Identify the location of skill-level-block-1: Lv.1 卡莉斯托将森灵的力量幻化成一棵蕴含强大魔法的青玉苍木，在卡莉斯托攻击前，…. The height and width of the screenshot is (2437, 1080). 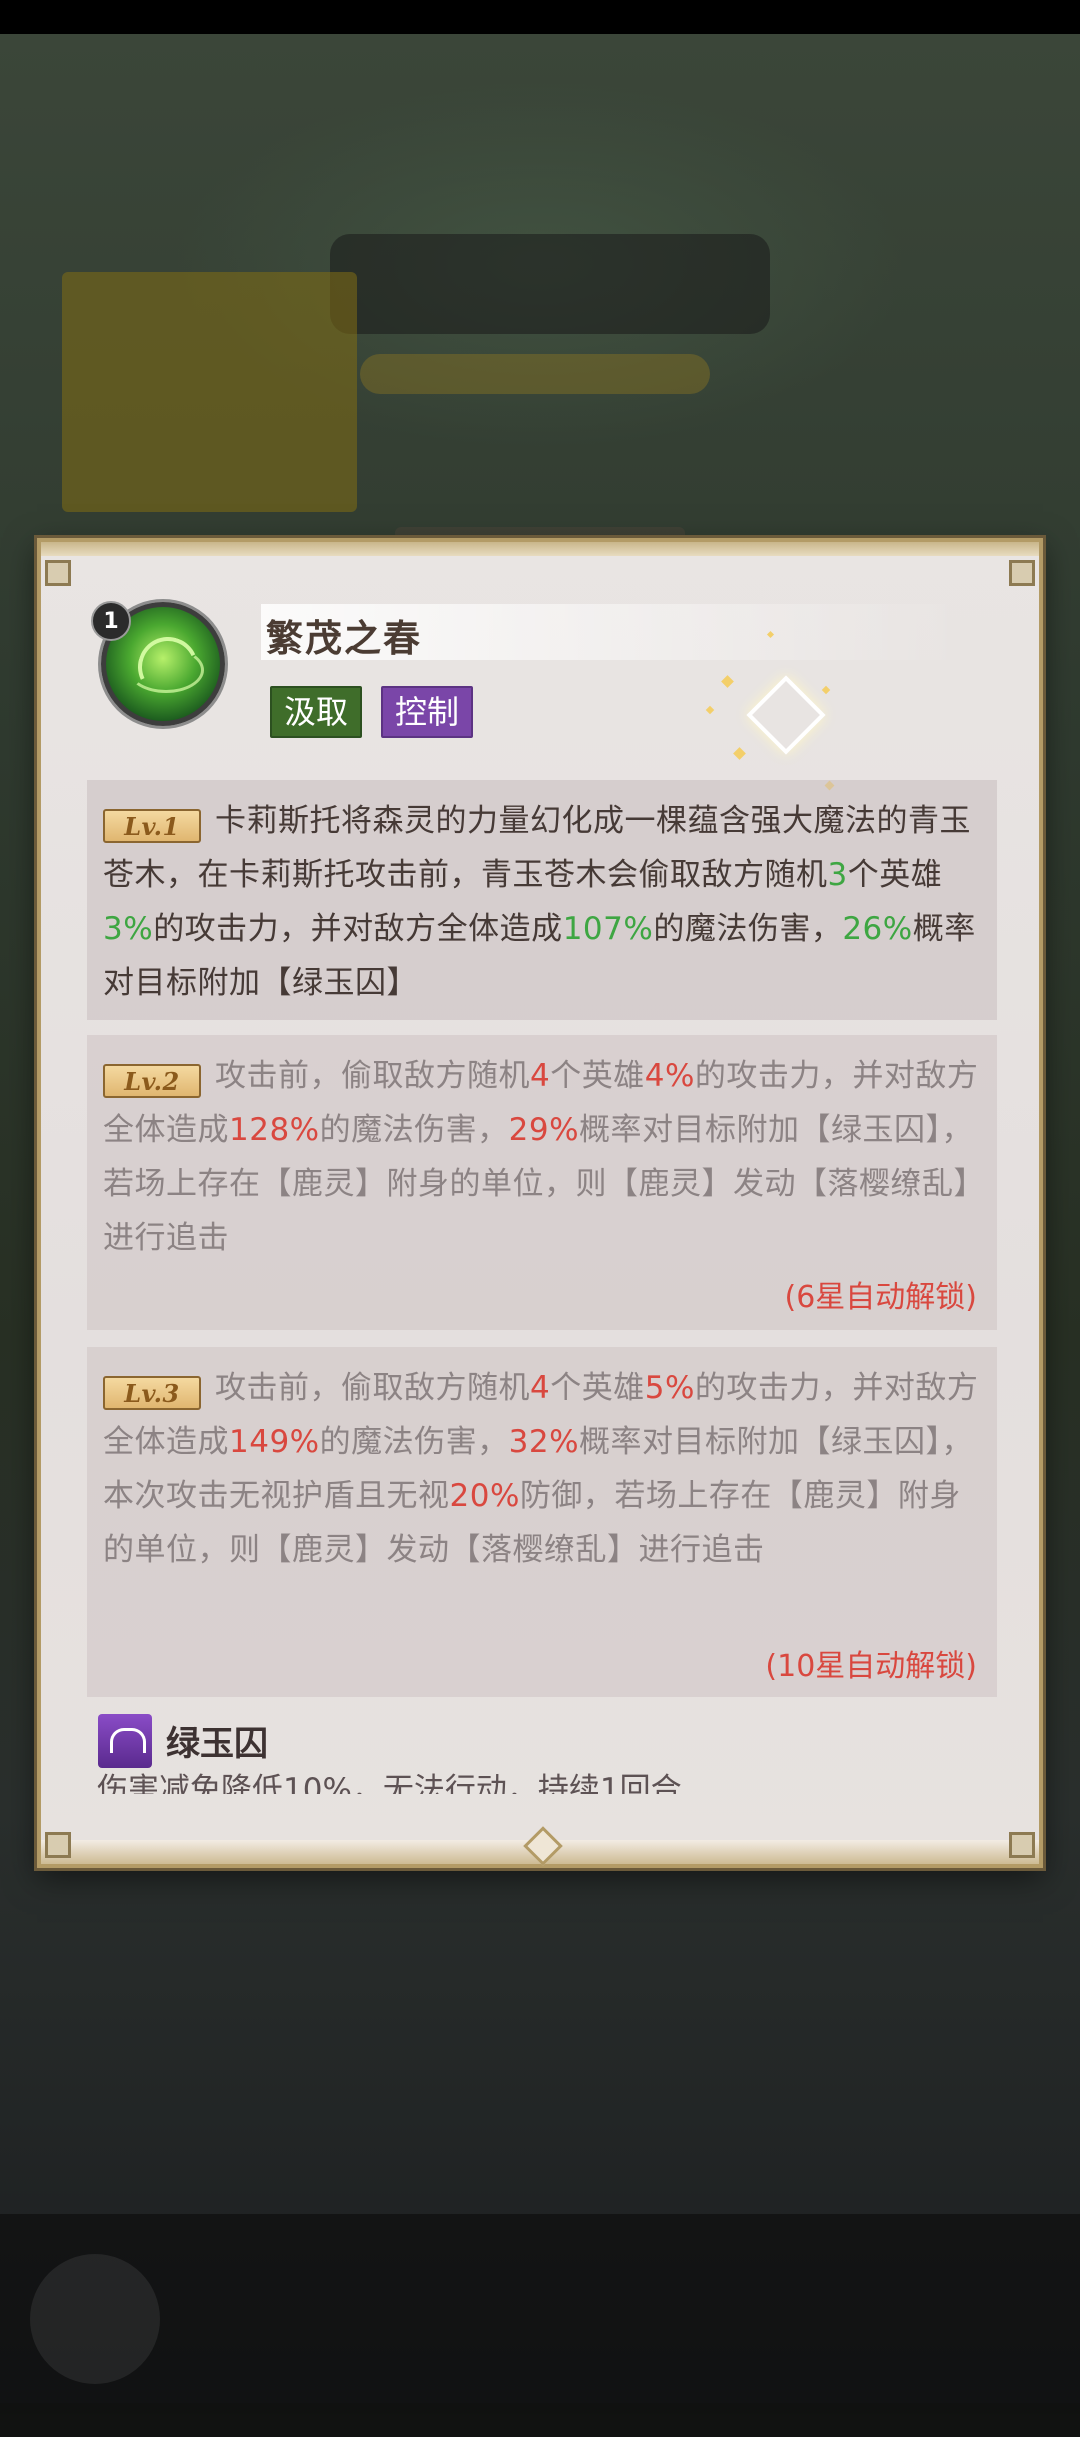
(542, 900).